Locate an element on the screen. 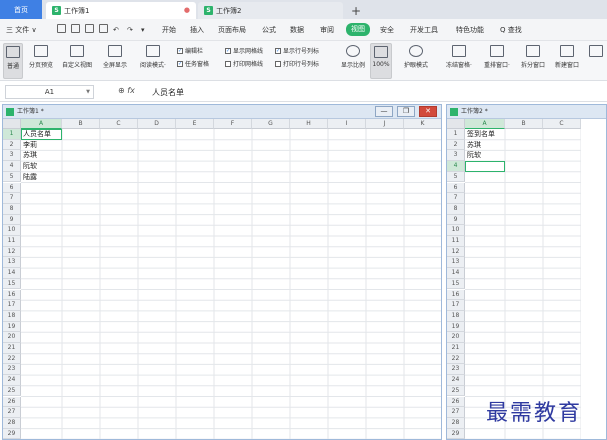 The height and width of the screenshot is (440, 607). eye-protection-button: 护眼模式 is located at coordinates (416, 61).